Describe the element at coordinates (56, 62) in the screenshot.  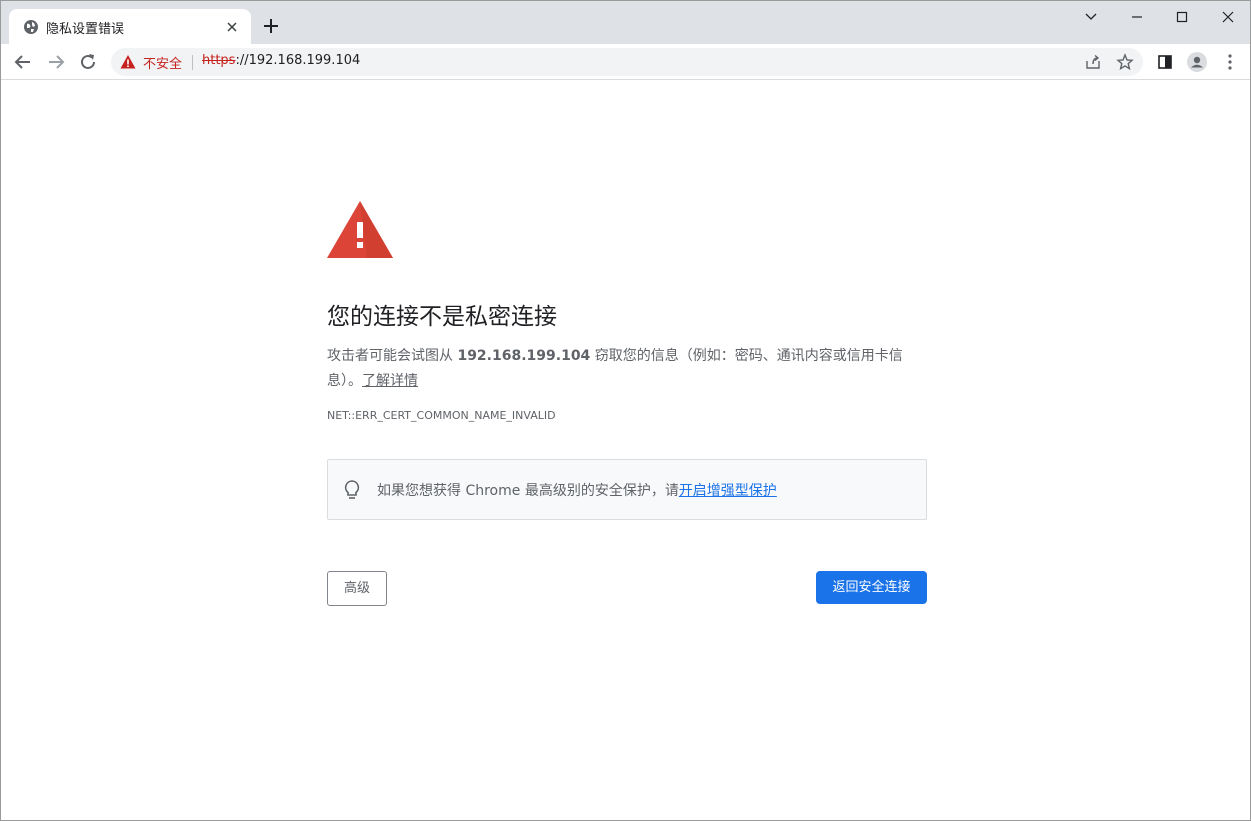
I see `forward-icon` at that location.